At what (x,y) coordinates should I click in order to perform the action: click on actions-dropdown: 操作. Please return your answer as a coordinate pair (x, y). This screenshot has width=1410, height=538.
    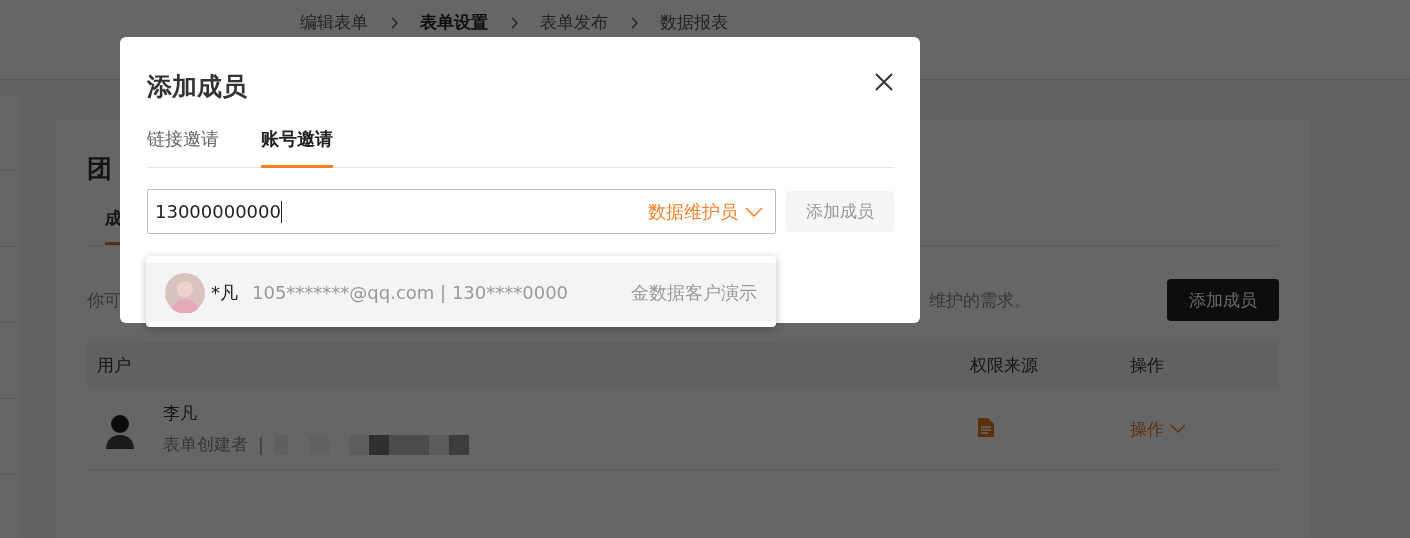
    Looking at the image, I should click on (1158, 429).